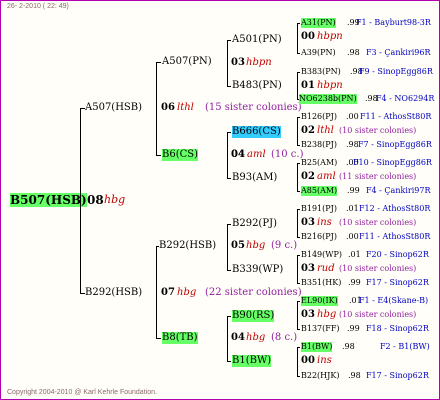 The image size is (440, 400). Describe the element at coordinates (187, 292) in the screenshot. I see `gen1-bot-code: hbg` at that location.